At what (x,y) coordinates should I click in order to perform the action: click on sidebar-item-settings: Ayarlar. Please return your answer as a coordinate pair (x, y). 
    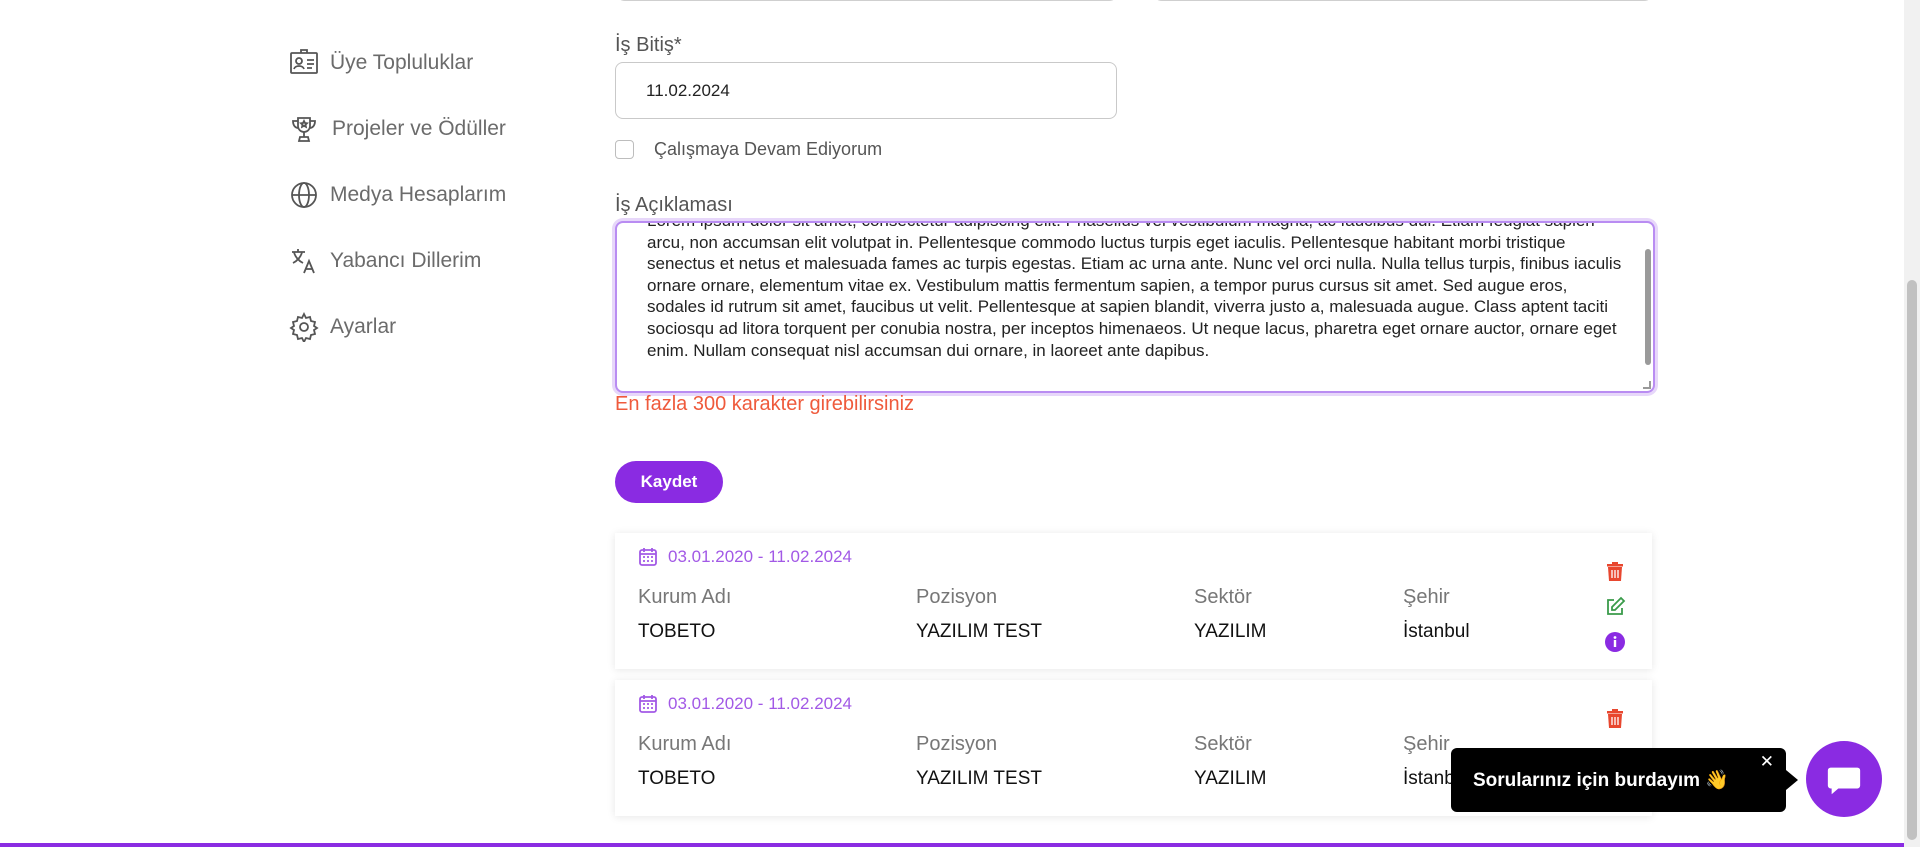
    Looking at the image, I should click on (397, 327).